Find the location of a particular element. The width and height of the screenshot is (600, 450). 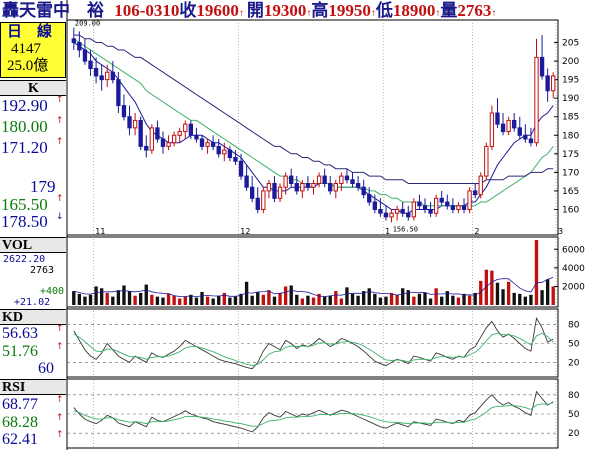

vol-axis-tick-label: 6000 is located at coordinates (573, 250).